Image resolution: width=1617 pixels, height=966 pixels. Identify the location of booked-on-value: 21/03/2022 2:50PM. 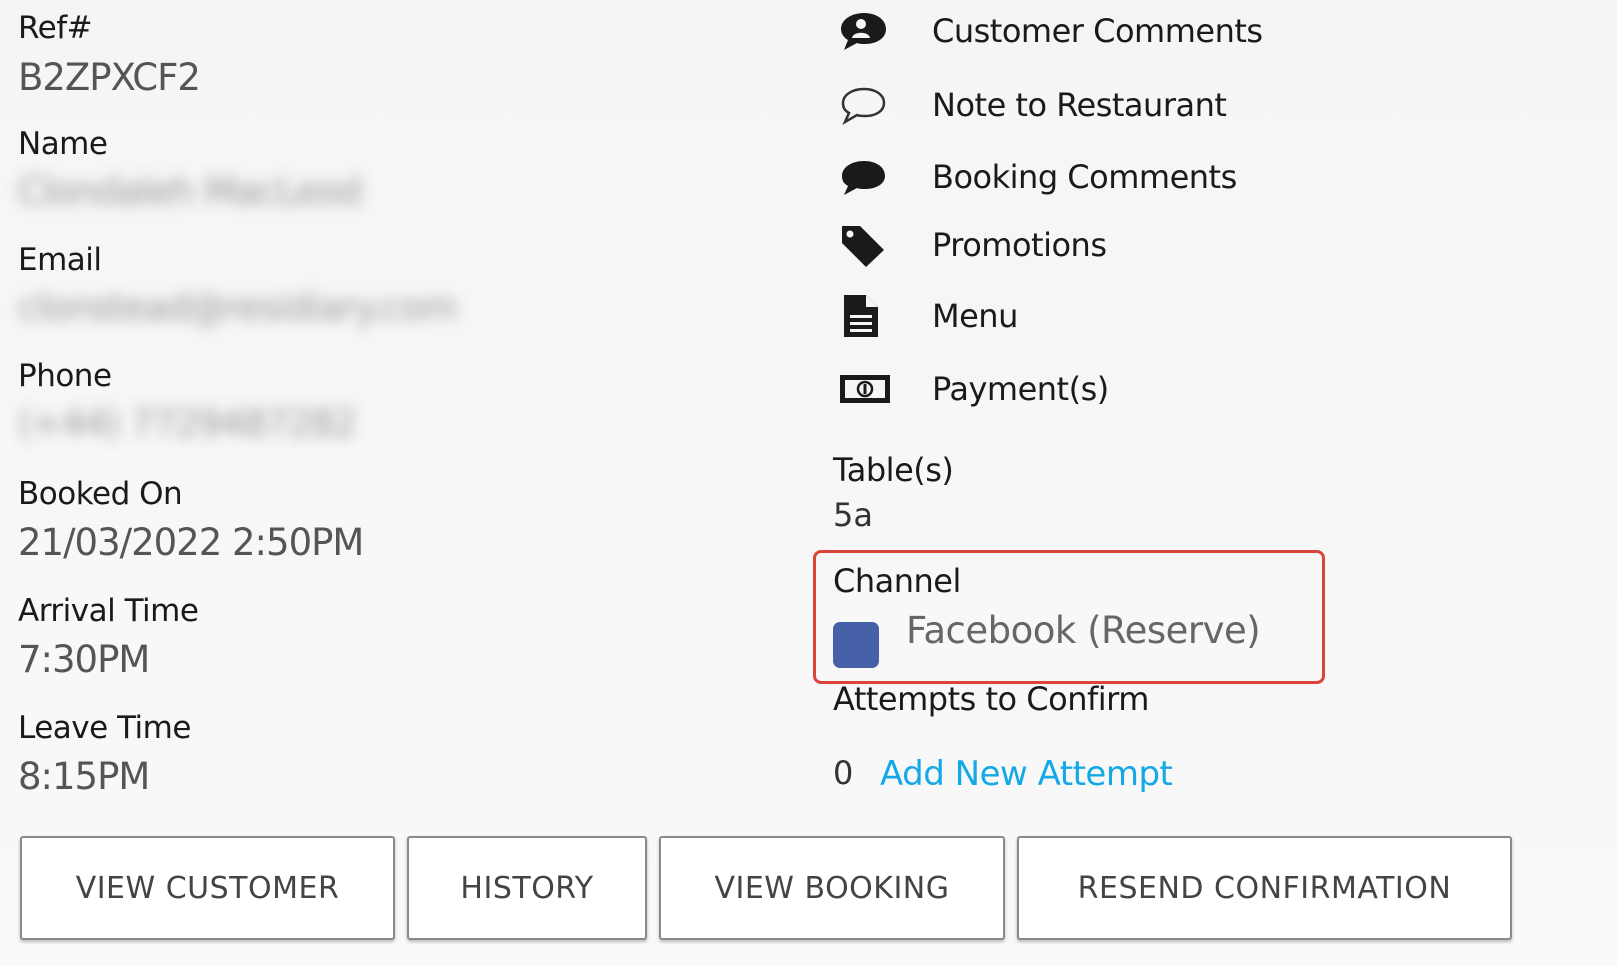
(191, 542).